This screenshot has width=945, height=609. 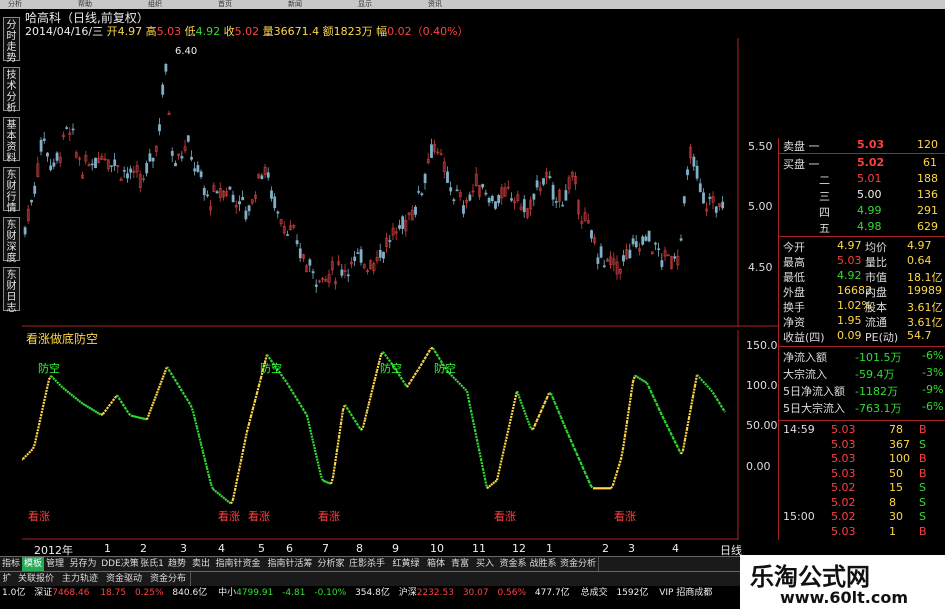 I want to click on ask1-row: 卖盘 一 5.03 120, so click(x=862, y=145).